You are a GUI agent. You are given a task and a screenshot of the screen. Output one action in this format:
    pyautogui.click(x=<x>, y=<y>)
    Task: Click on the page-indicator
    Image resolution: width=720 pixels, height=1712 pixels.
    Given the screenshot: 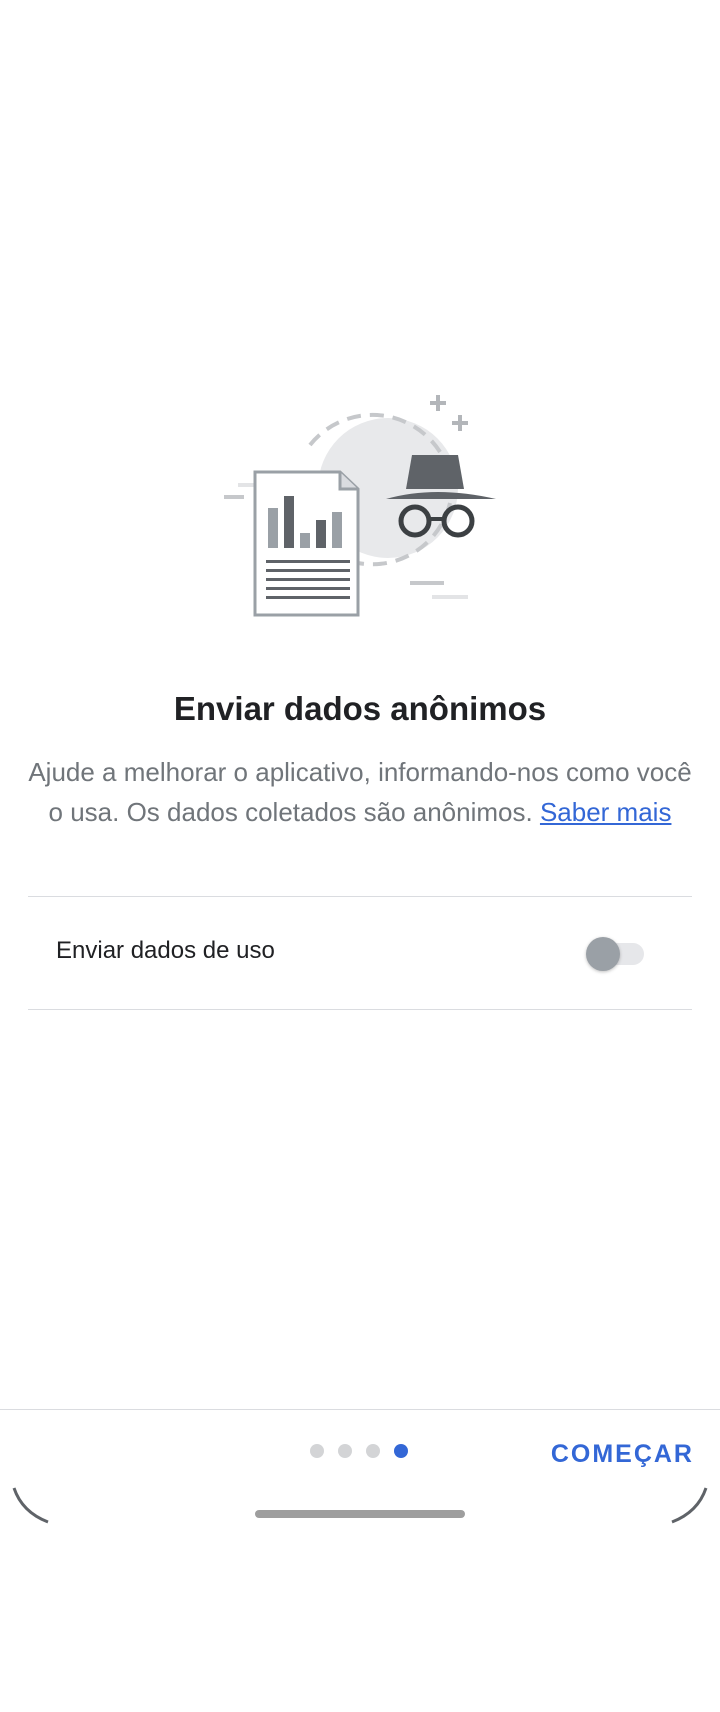 What is the action you would take?
    pyautogui.click(x=359, y=1452)
    